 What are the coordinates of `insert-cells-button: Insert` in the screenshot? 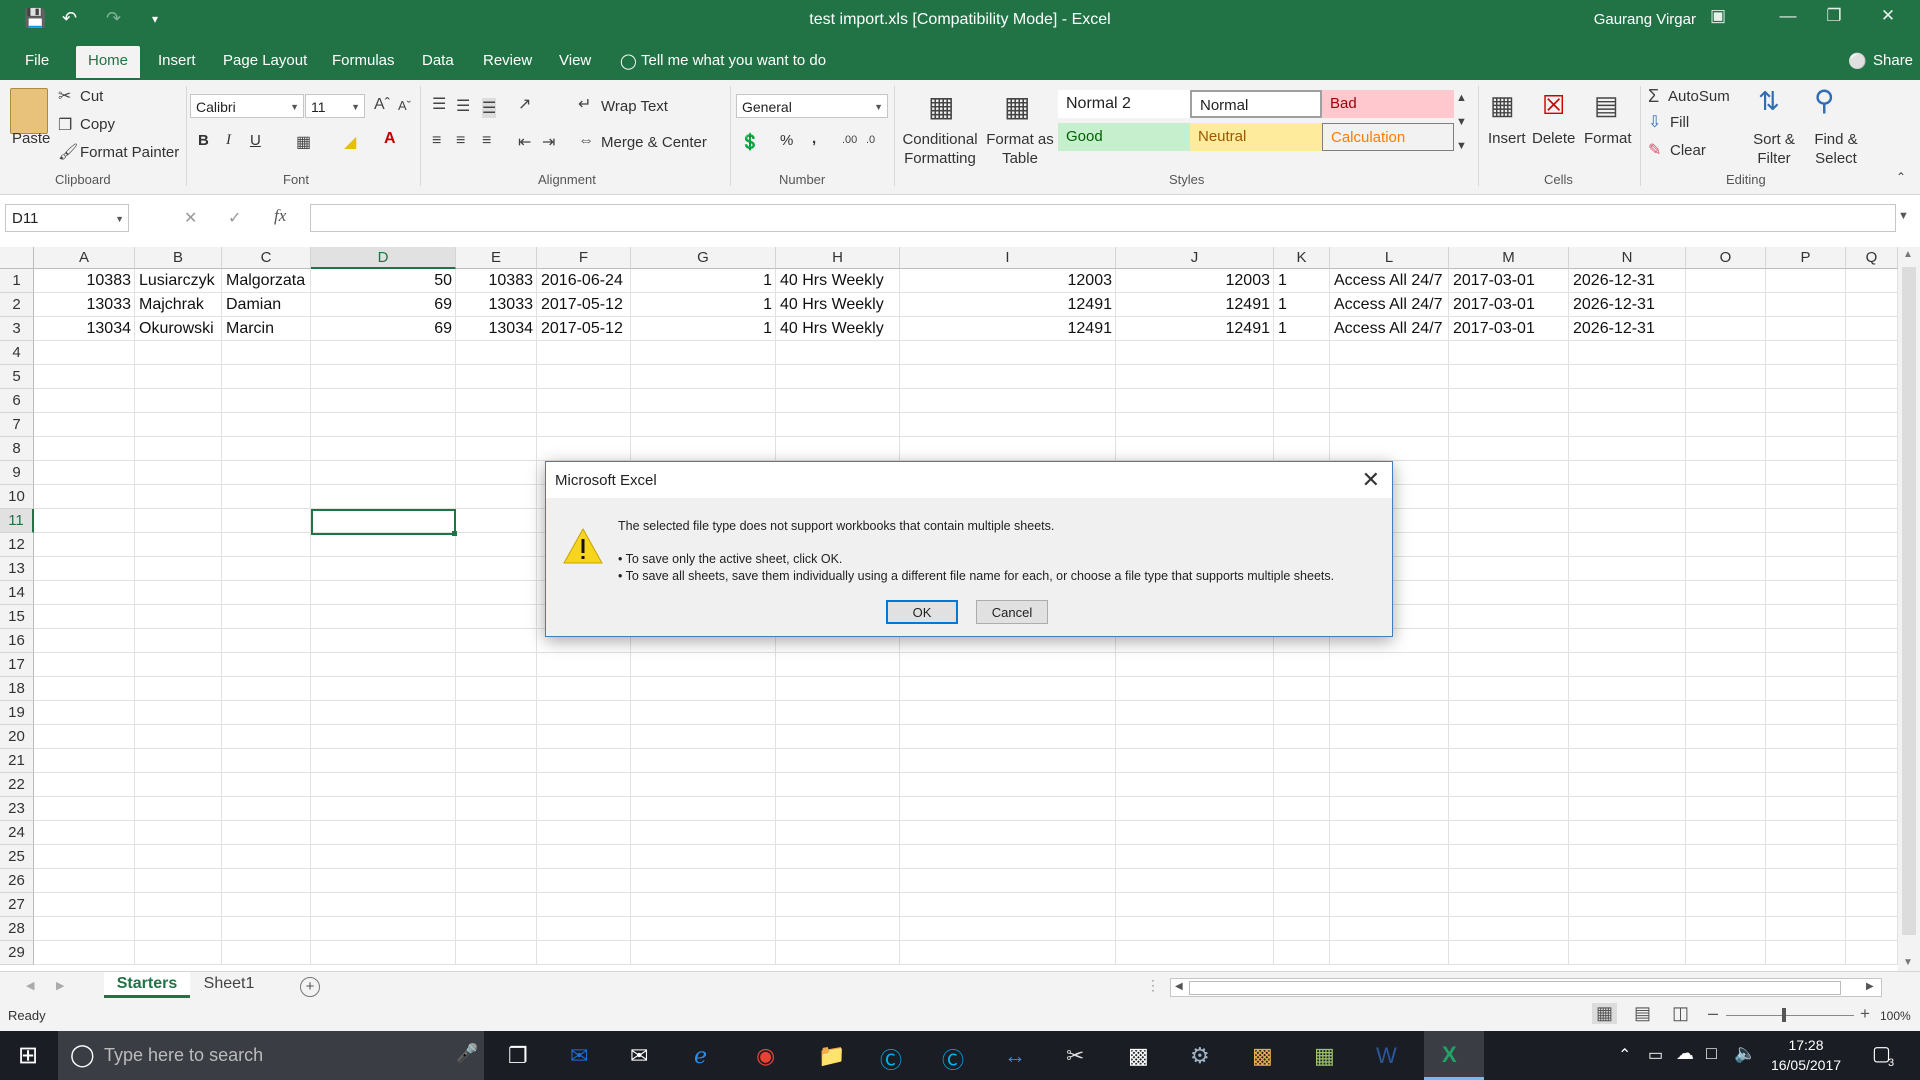 It's located at (1507, 138).